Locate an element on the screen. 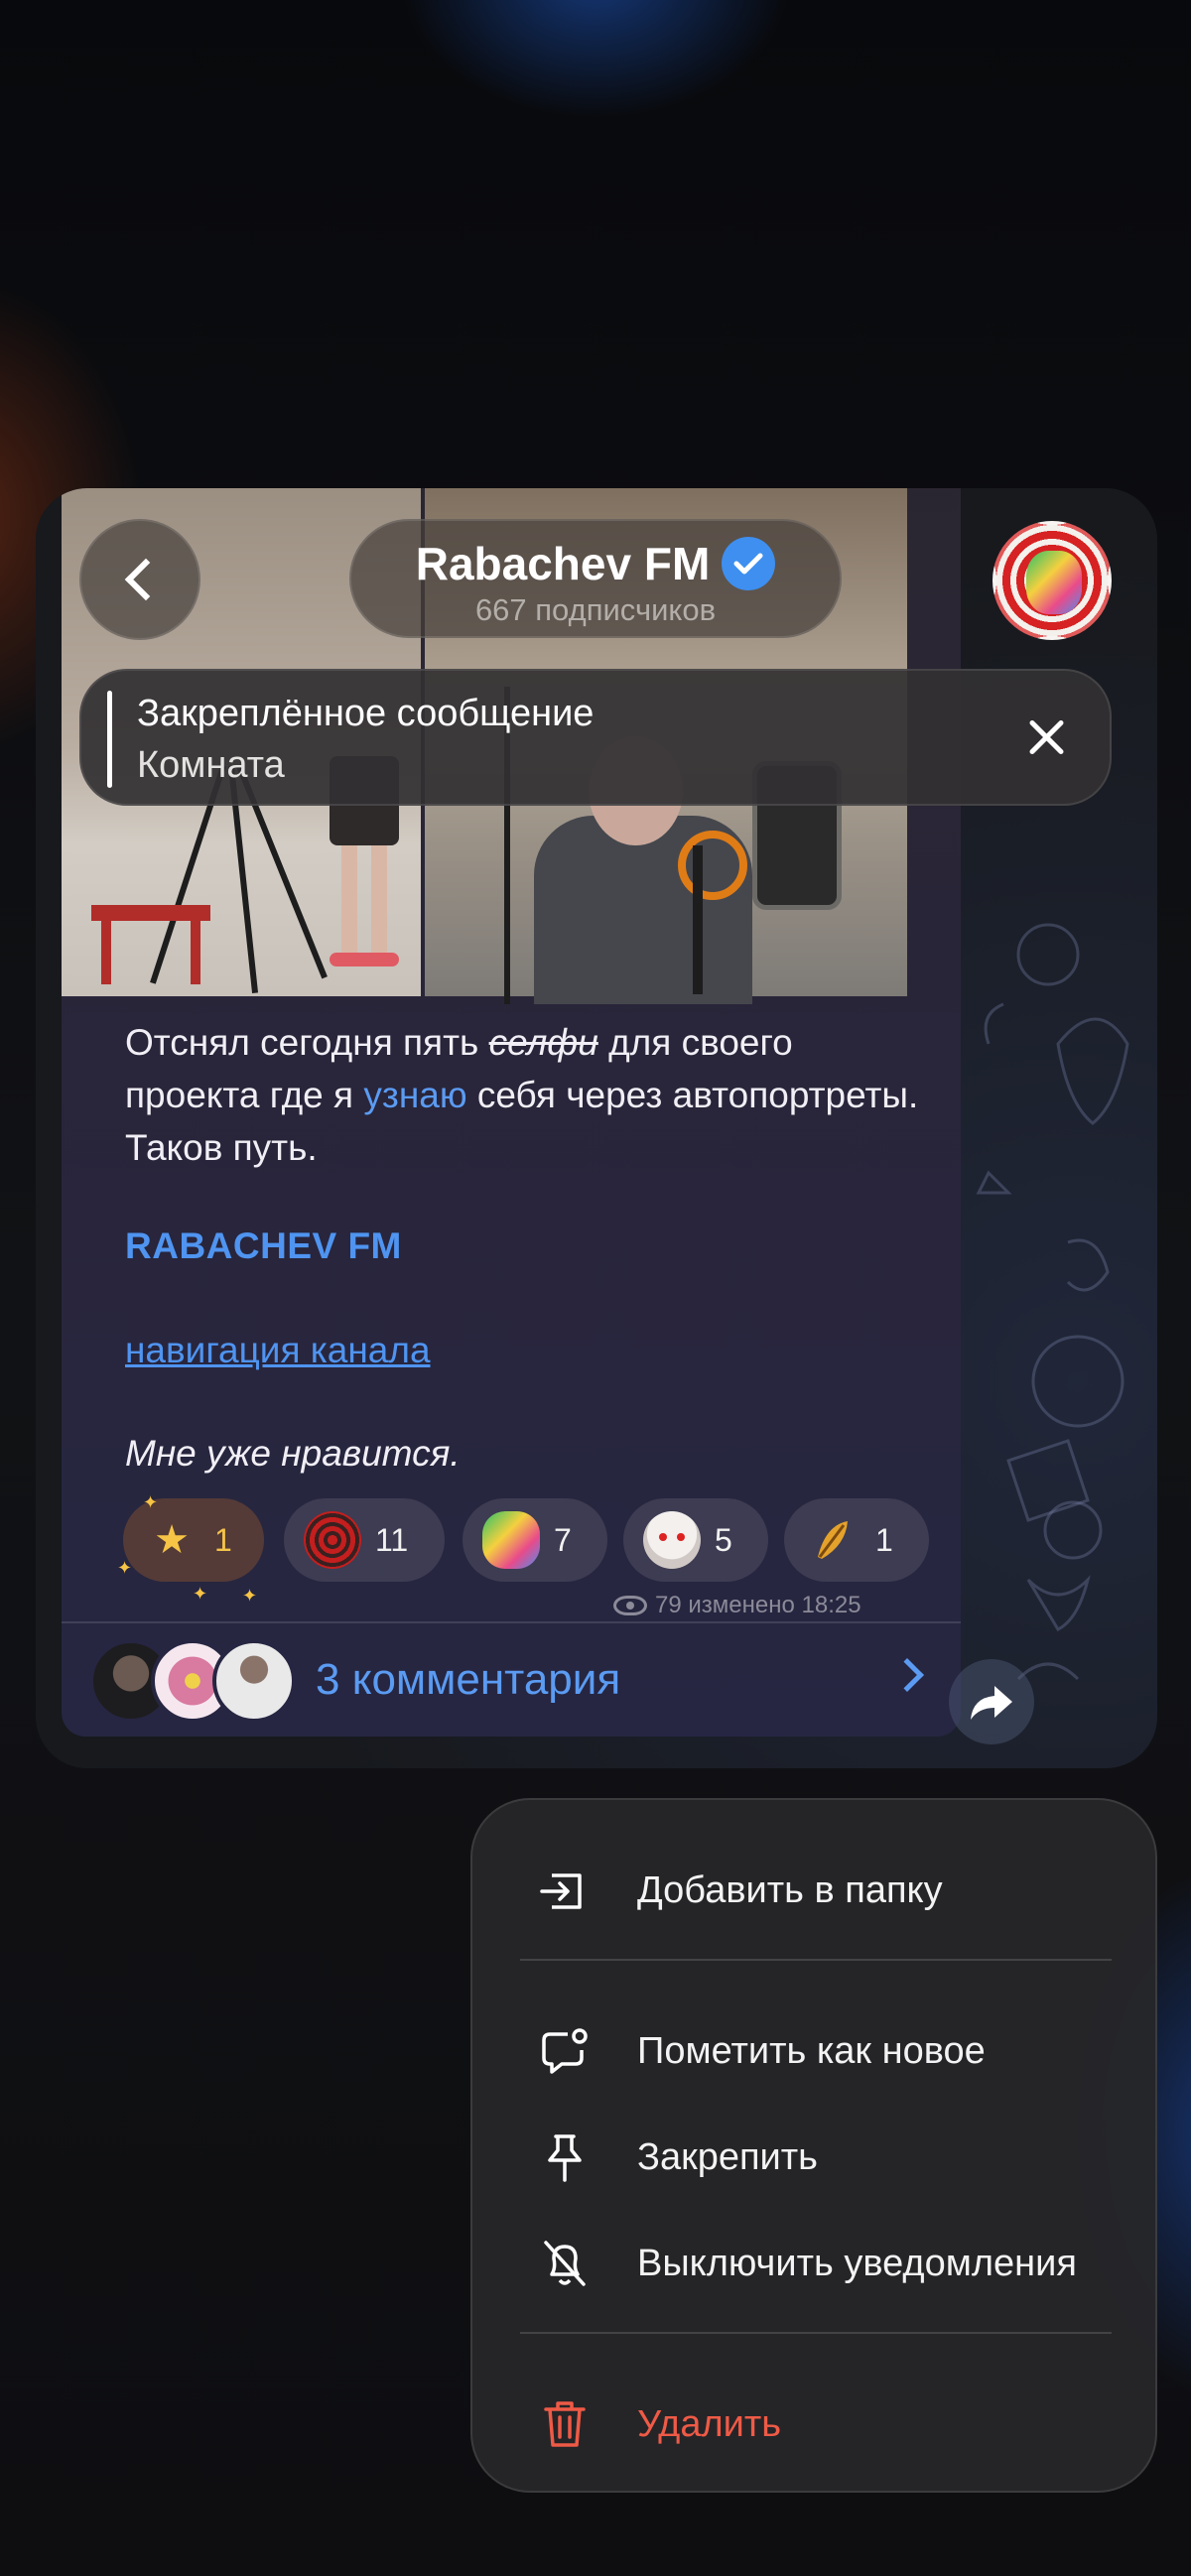  trash-icon is located at coordinates (565, 2424).